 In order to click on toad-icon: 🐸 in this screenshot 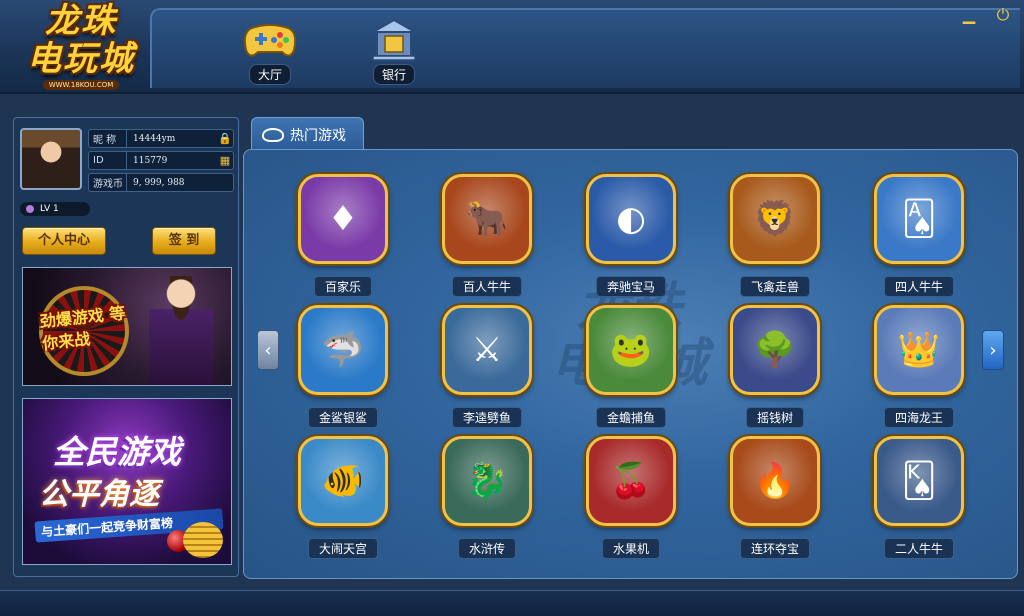, I will do `click(631, 350)`.